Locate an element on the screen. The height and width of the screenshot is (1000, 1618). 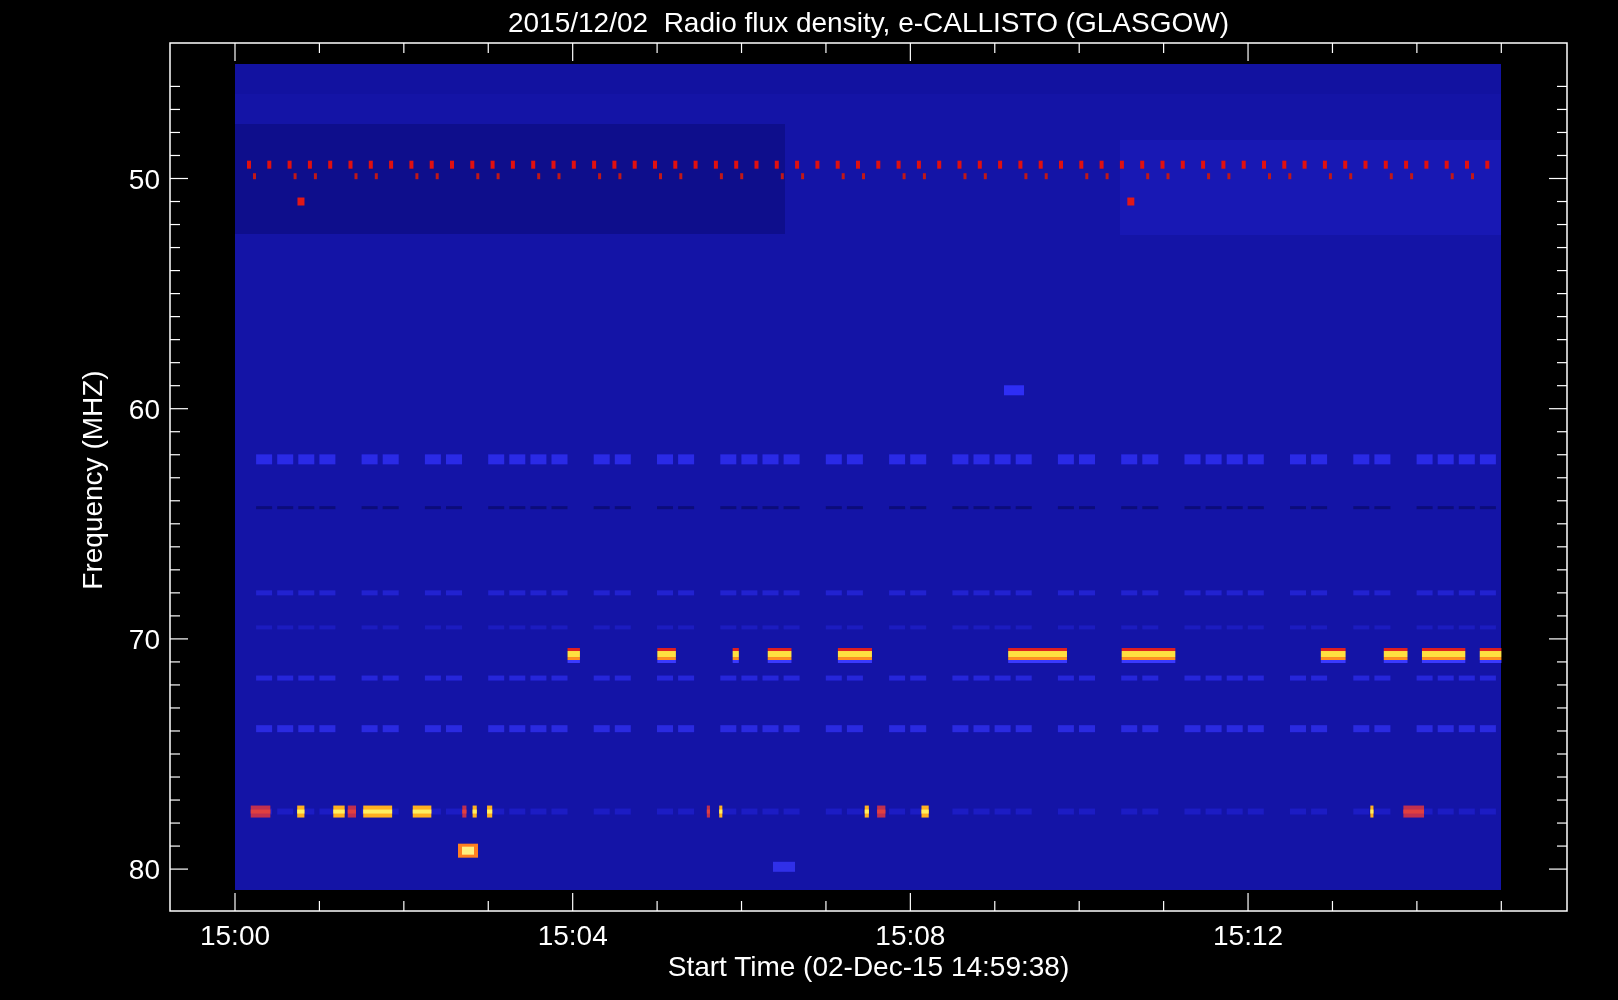
tick-label: 70 is located at coordinates (144, 639).